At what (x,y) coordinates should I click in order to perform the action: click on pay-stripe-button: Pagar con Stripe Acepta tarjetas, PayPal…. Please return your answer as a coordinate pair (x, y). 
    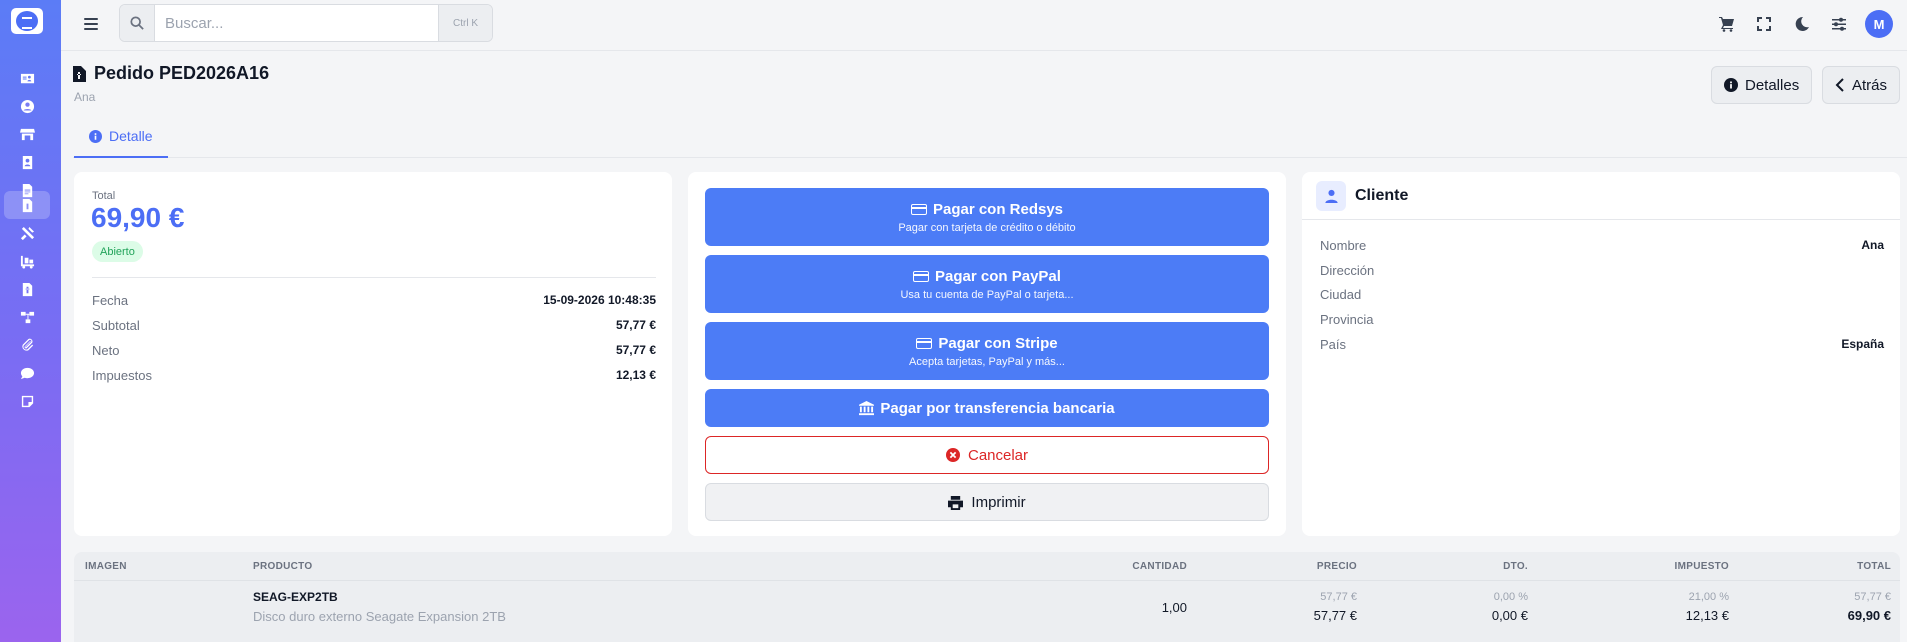
    Looking at the image, I should click on (987, 351).